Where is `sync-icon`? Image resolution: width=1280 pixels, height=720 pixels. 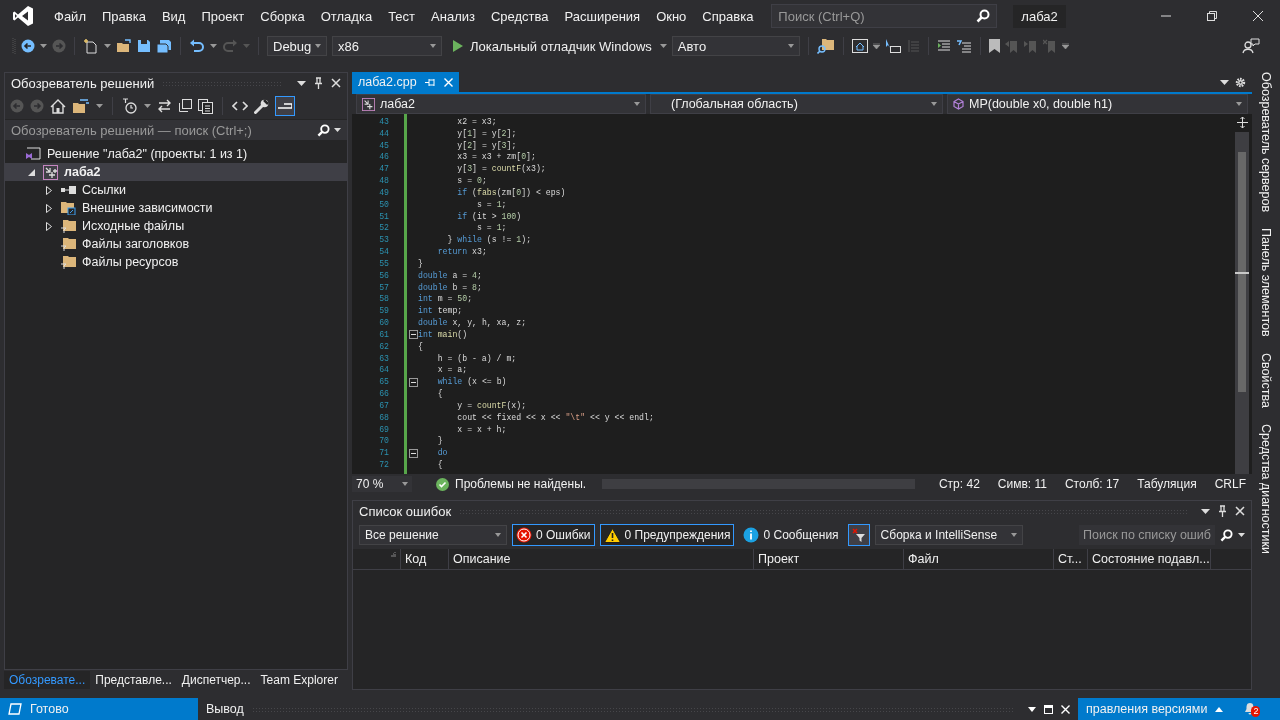
sync-icon is located at coordinates (164, 106).